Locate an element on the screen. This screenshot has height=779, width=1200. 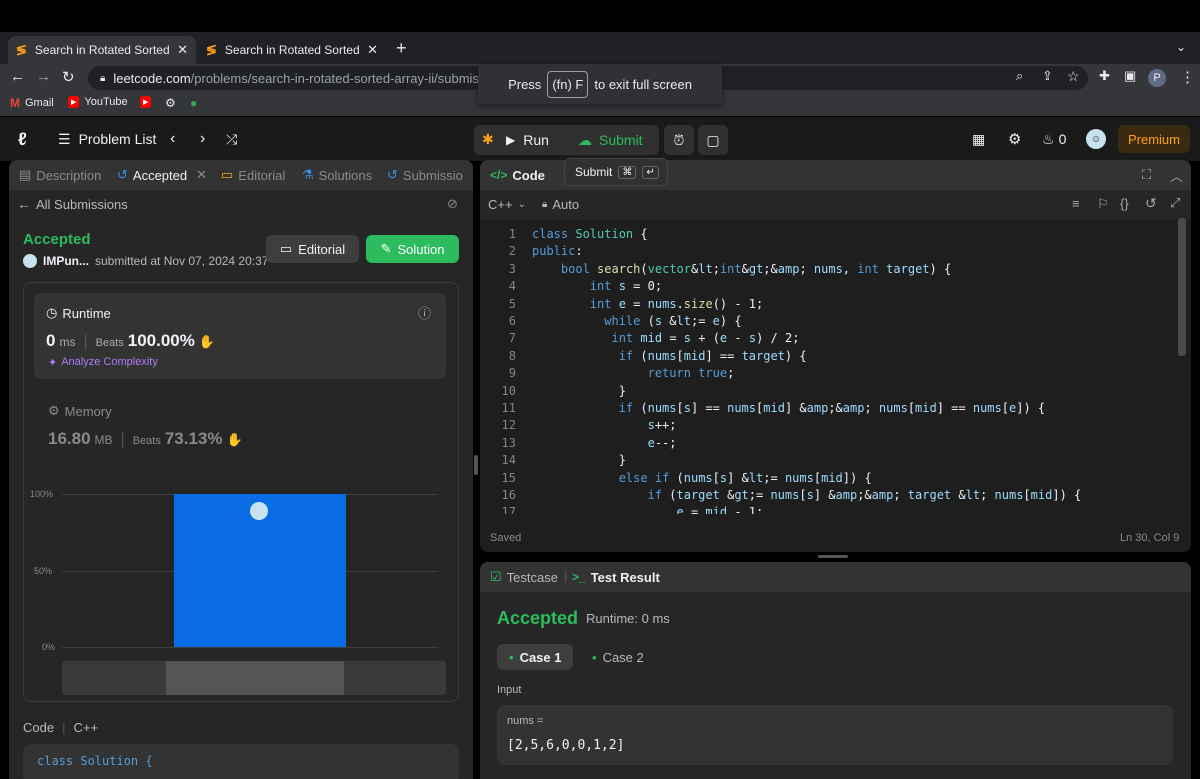
solution-button: ✎ Solution is located at coordinates (412, 249).